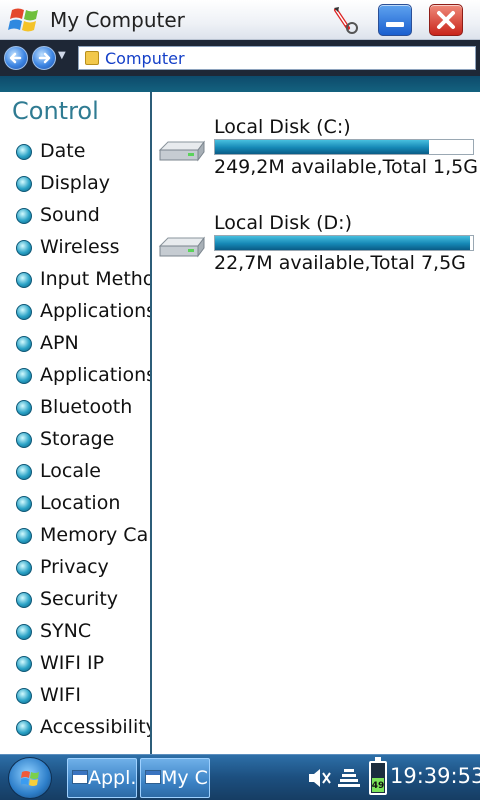  Describe the element at coordinates (378, 776) in the screenshot. I see `battery-icon: 49` at that location.